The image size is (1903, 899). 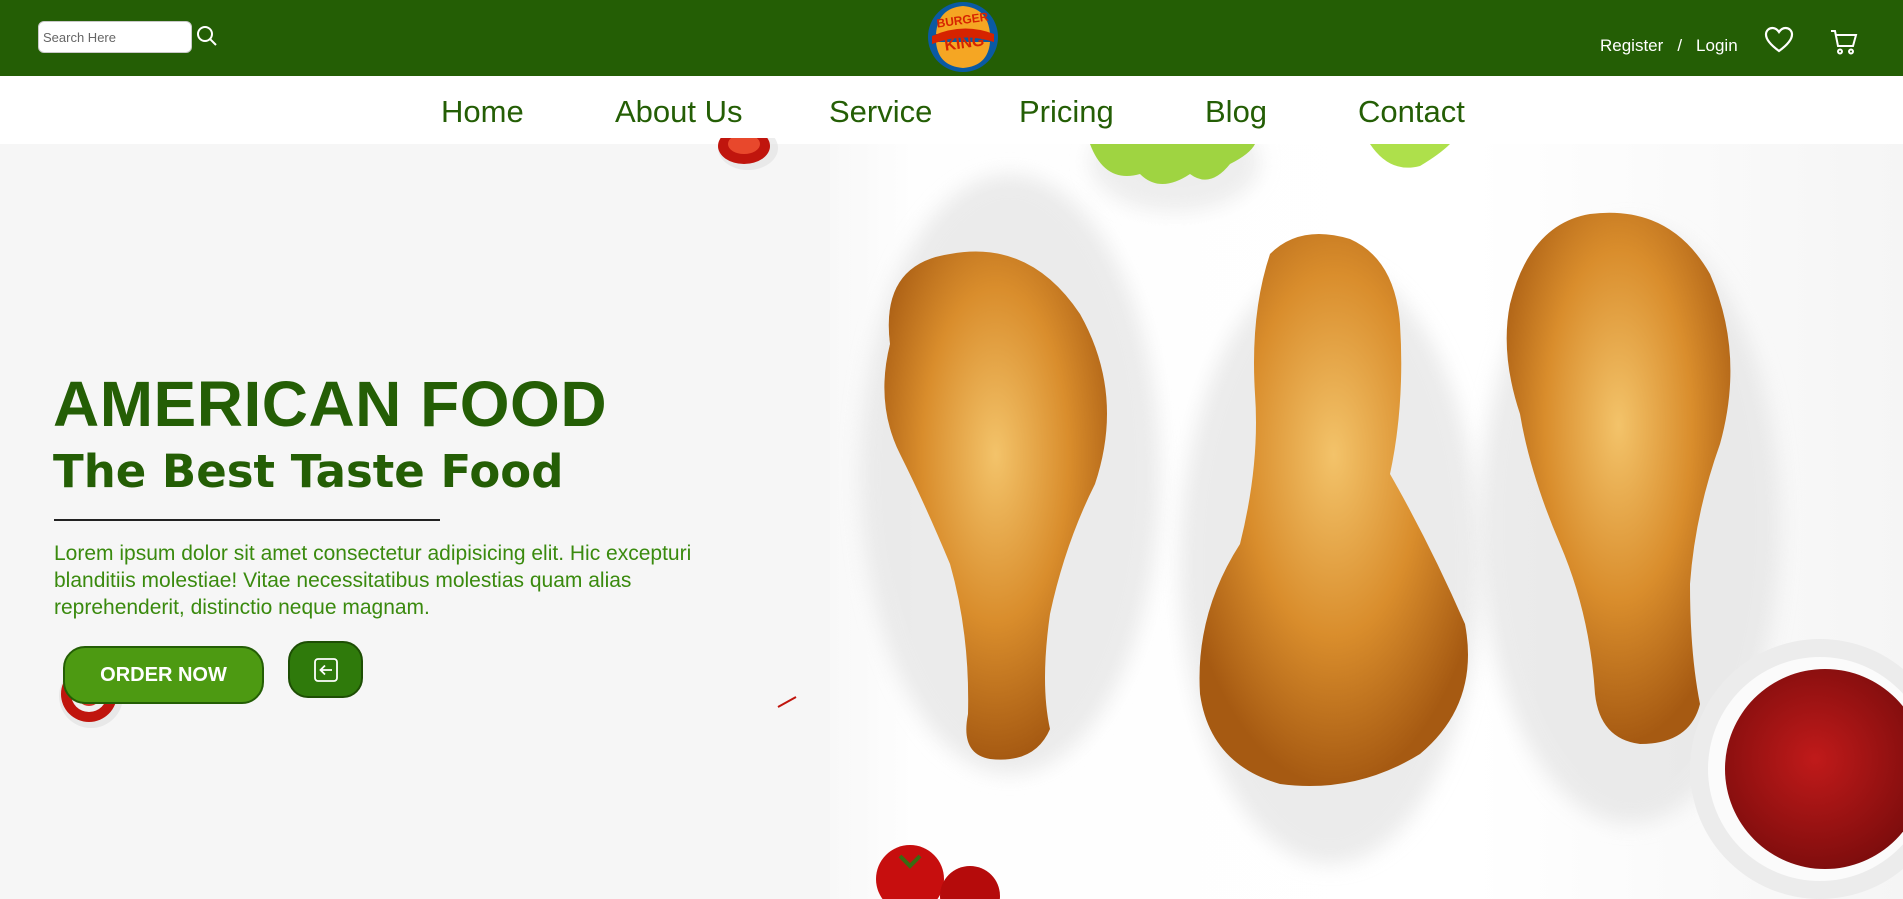 What do you see at coordinates (1844, 42) in the screenshot?
I see `cart-icon` at bounding box center [1844, 42].